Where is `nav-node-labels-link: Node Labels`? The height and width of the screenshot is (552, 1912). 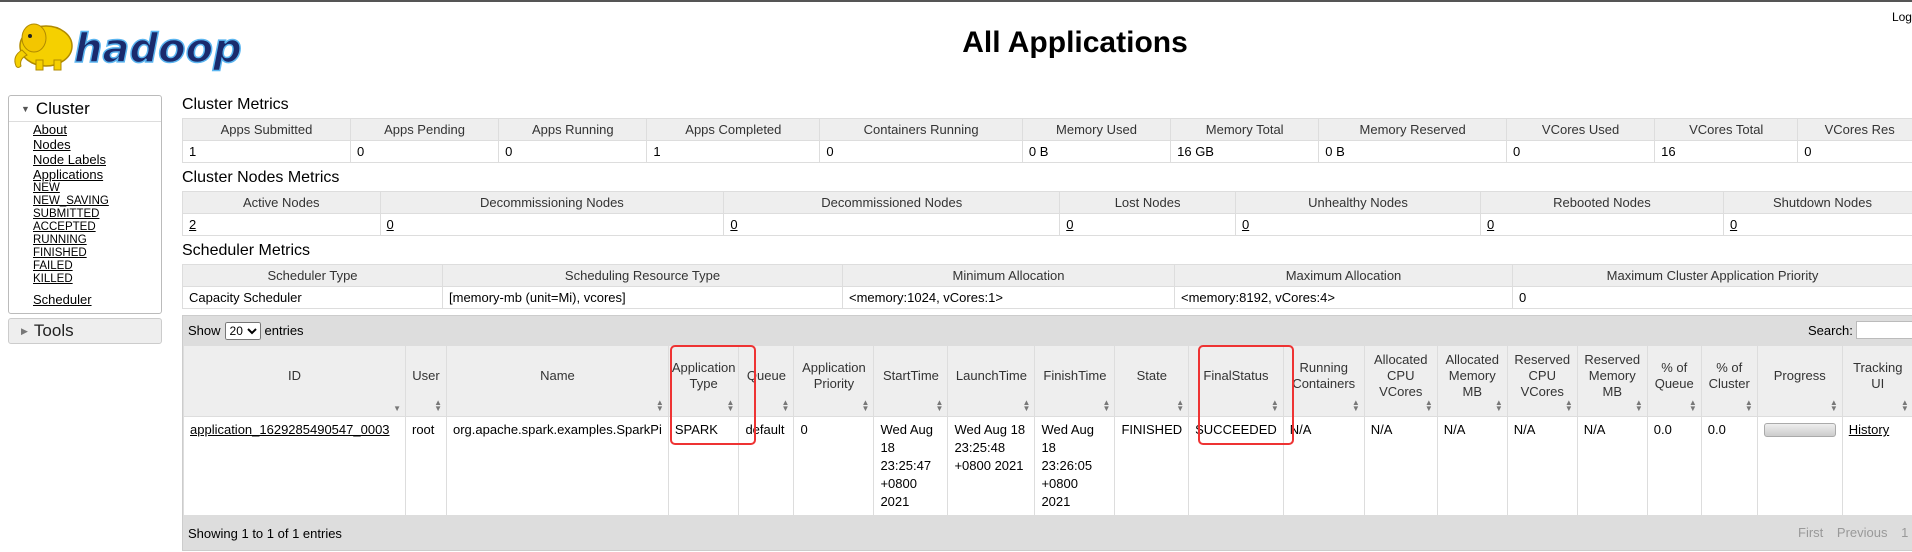 nav-node-labels-link: Node Labels is located at coordinates (69, 159).